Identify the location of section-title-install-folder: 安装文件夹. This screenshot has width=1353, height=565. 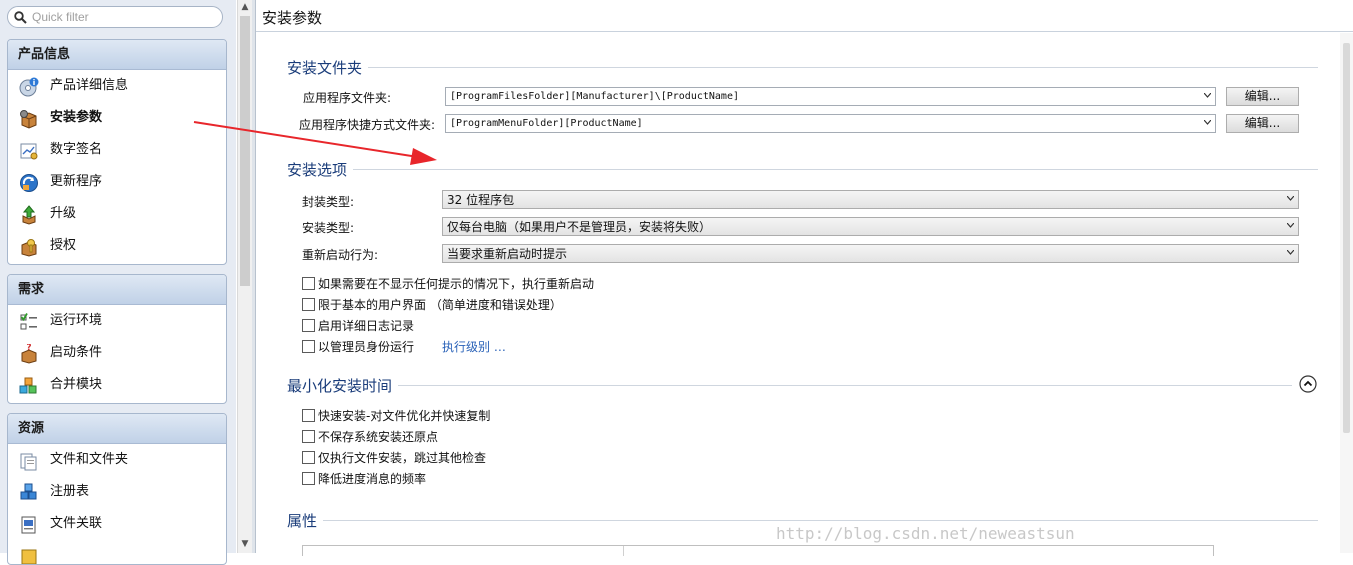
(328, 67).